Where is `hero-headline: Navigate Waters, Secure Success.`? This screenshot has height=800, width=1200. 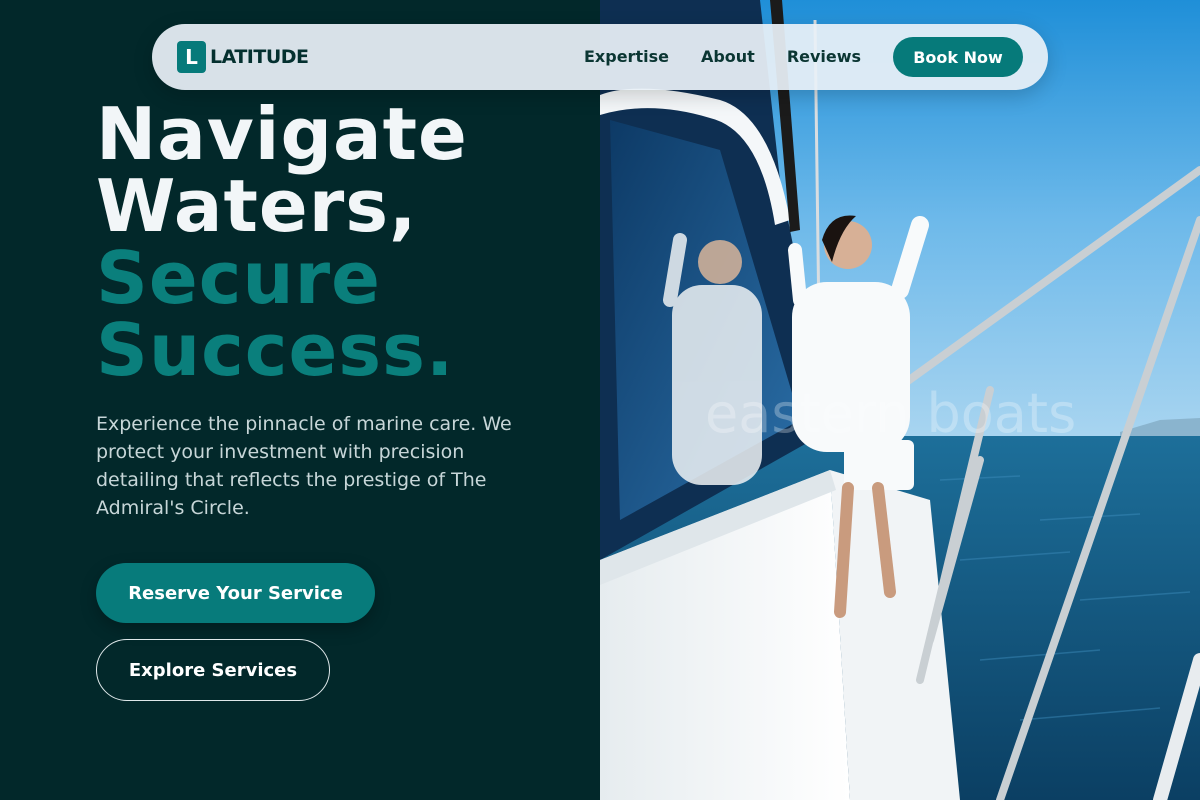
hero-headline: Navigate Waters, Secure Success. is located at coordinates (282, 242).